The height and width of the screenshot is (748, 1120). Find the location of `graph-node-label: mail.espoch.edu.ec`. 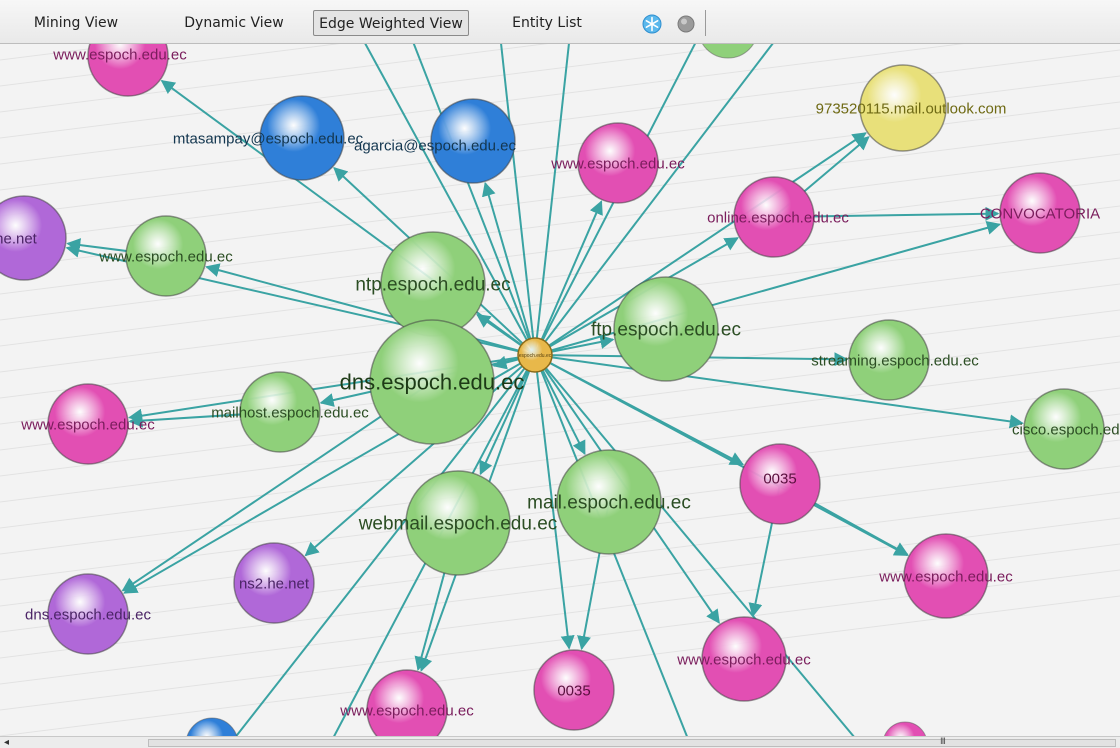

graph-node-label: mail.espoch.edu.ec is located at coordinates (609, 503).